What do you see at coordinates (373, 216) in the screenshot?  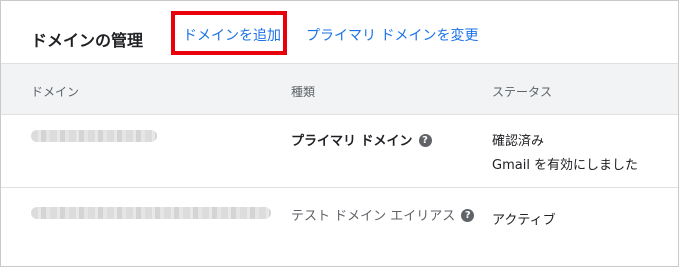 I see `domain-type-label: テスト ドメイン エイリアス` at bounding box center [373, 216].